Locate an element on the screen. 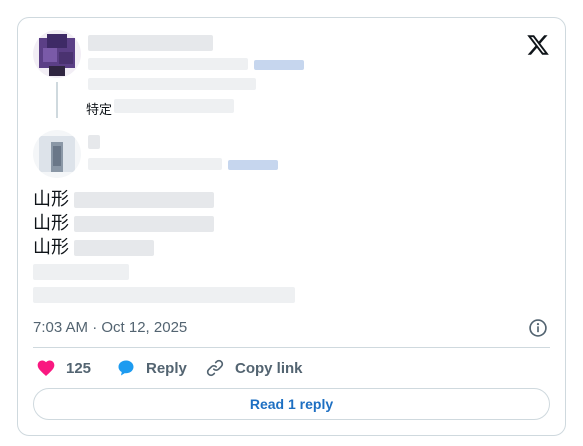 The image size is (583, 446). replying-to-blurred is located at coordinates (174, 106).